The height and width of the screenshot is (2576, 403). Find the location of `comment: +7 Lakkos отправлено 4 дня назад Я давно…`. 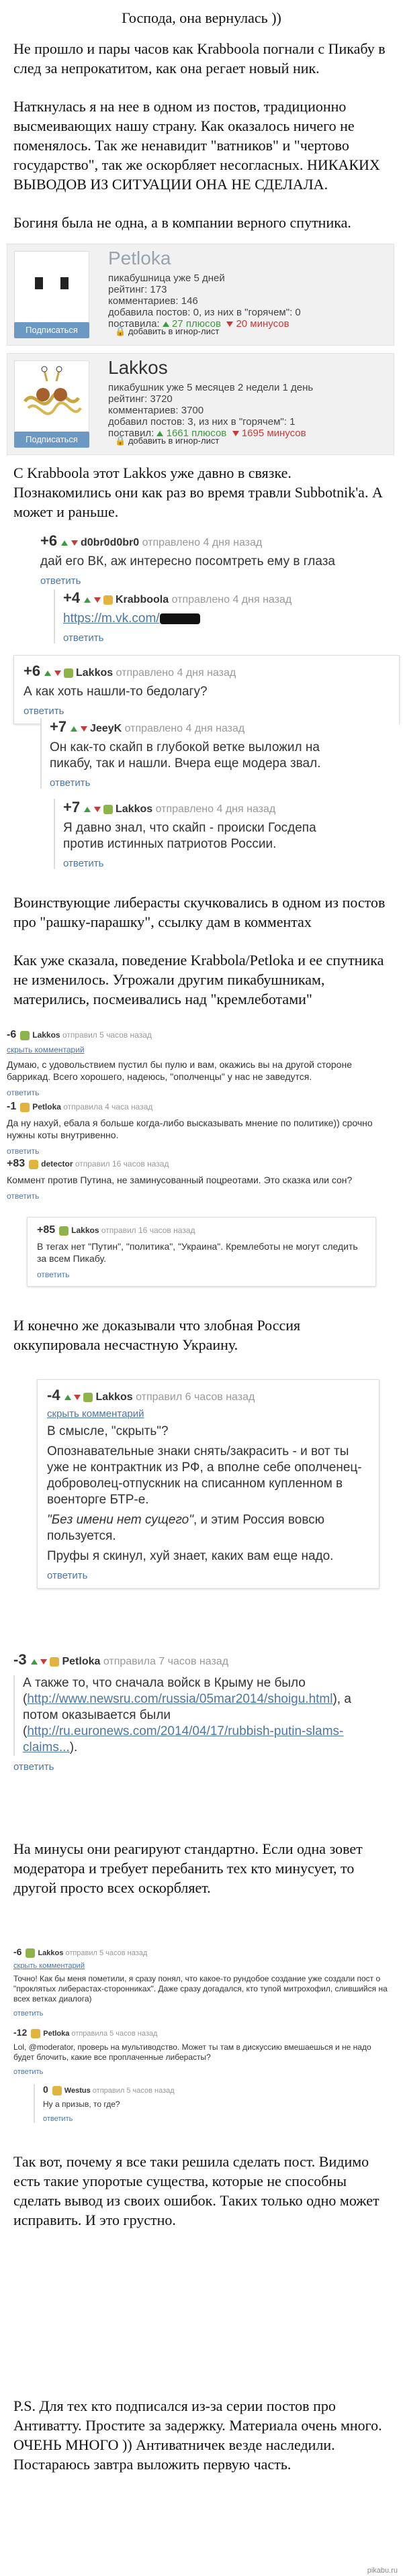

comment: +7 Lakkos отправлено 4 дня назад Я давно… is located at coordinates (228, 834).